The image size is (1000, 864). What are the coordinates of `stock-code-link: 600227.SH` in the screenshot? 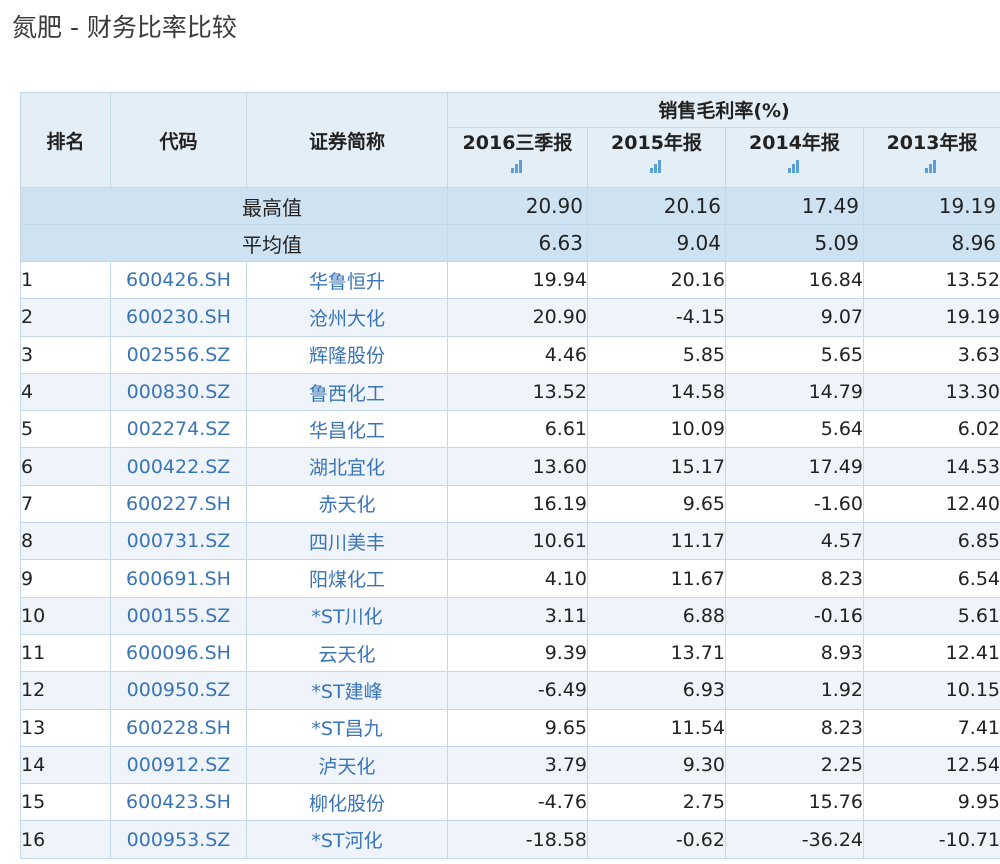 It's located at (178, 504).